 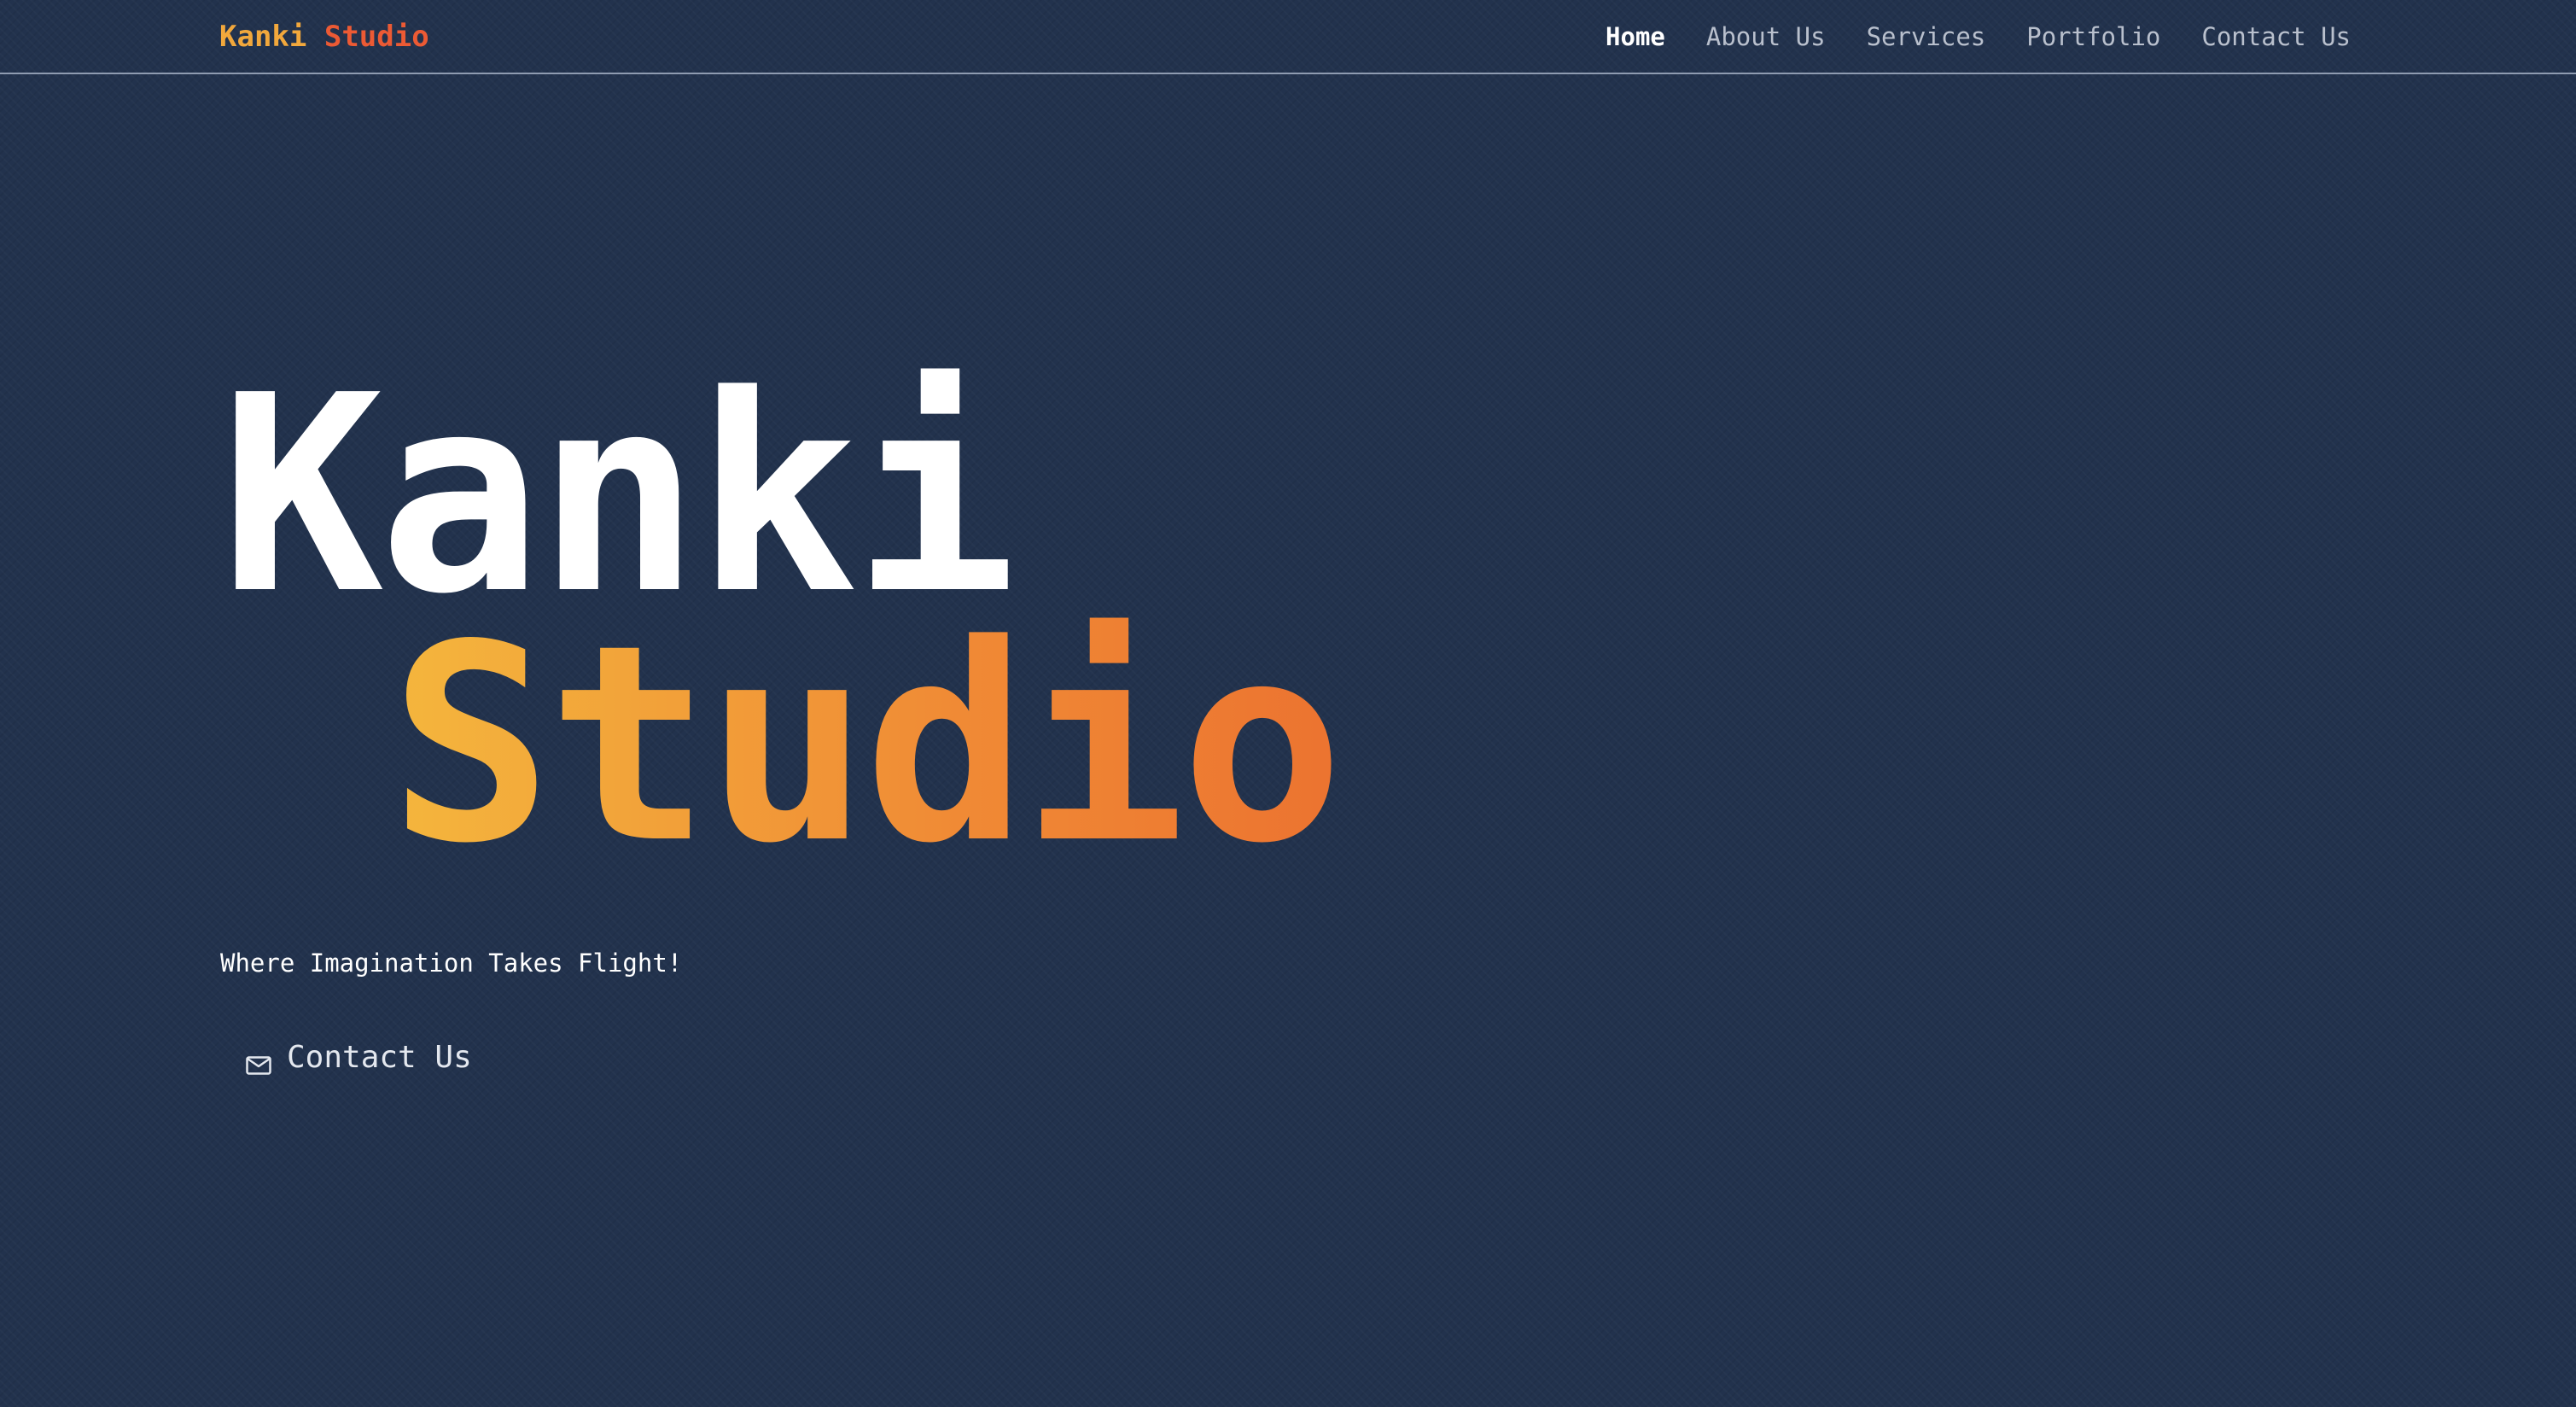 What do you see at coordinates (2276, 37) in the screenshot?
I see `nav-contact-us: Contact Us` at bounding box center [2276, 37].